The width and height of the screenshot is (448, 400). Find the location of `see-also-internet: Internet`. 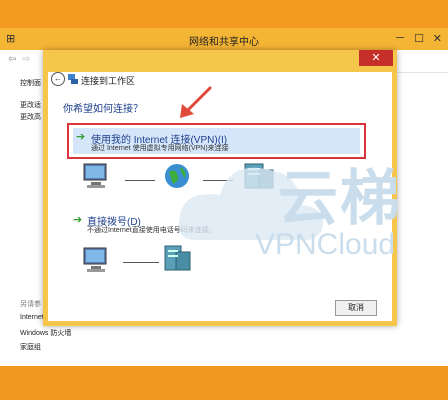

see-also-internet: Internet is located at coordinates (32, 317).